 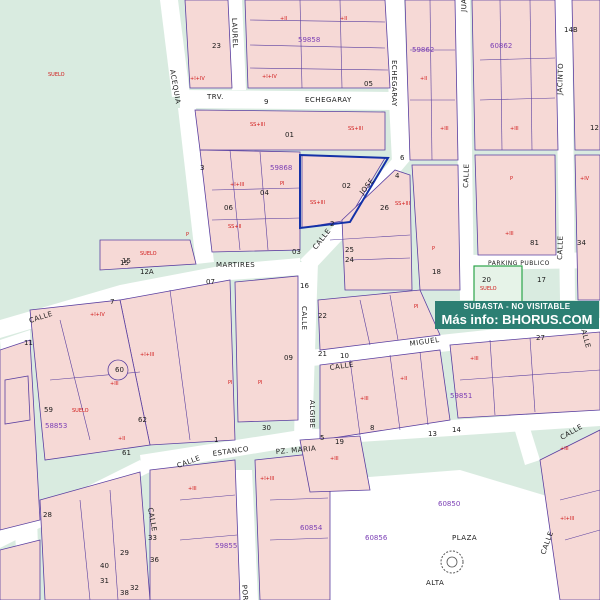 What do you see at coordinates (372, 428) in the screenshot?
I see `block-number: 8` at bounding box center [372, 428].